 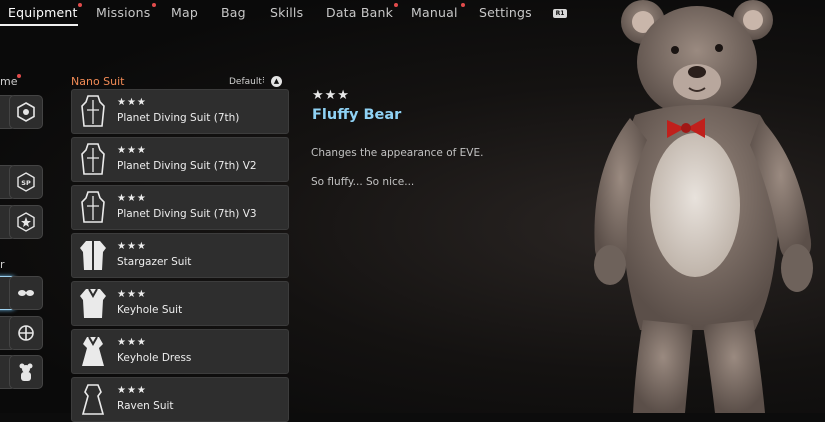 I want to click on equipment-slot-suit, so click(x=26, y=372).